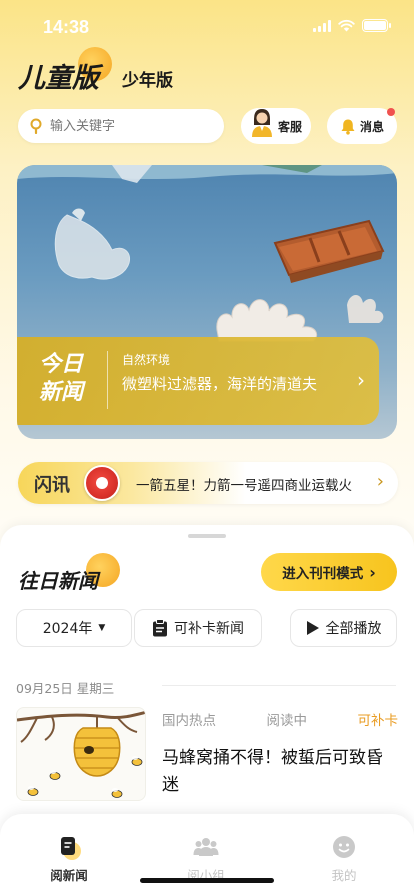 Image resolution: width=414 pixels, height=896 pixels. I want to click on bottom-tab-bar: 阅新闻 阅小组 我的, so click(207, 855).